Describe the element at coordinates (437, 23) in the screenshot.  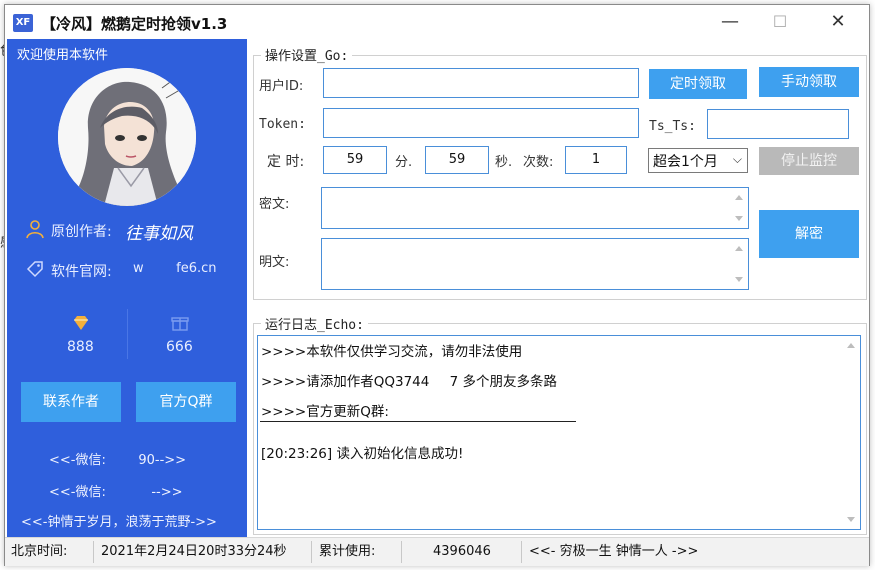
I see `title-bar: XF 【冷风】燃鹅定时抢领v1.3 — ☐ ✕` at that location.